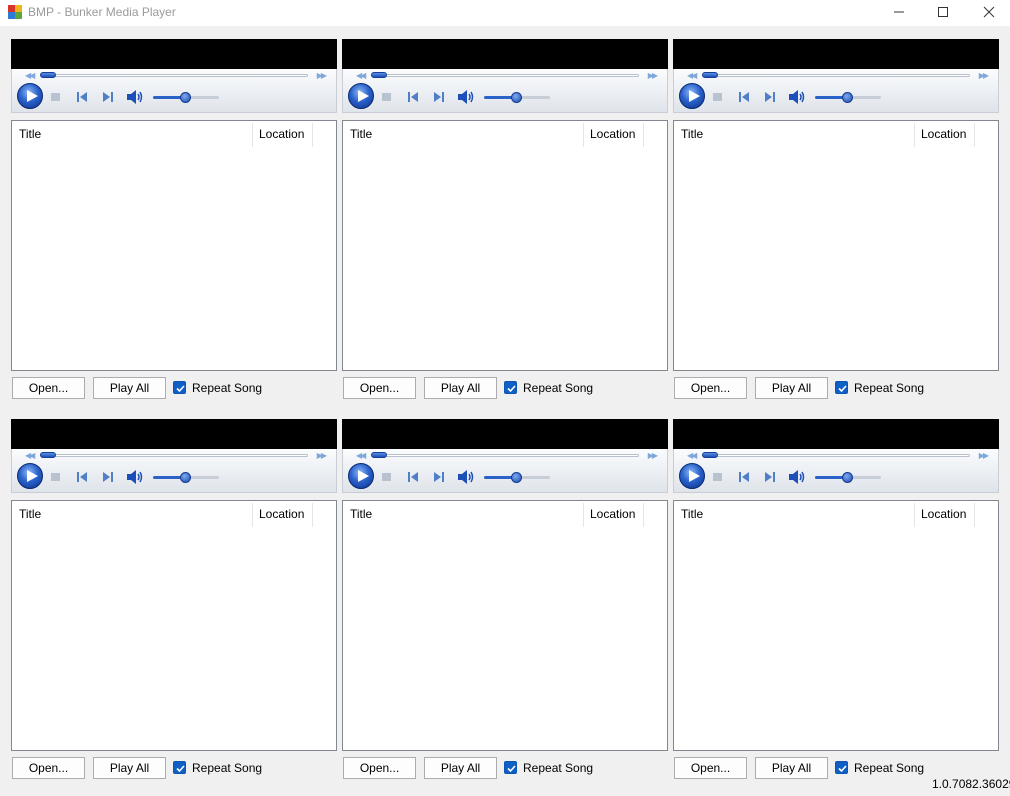  What do you see at coordinates (899, 13) in the screenshot?
I see `minimize-button` at bounding box center [899, 13].